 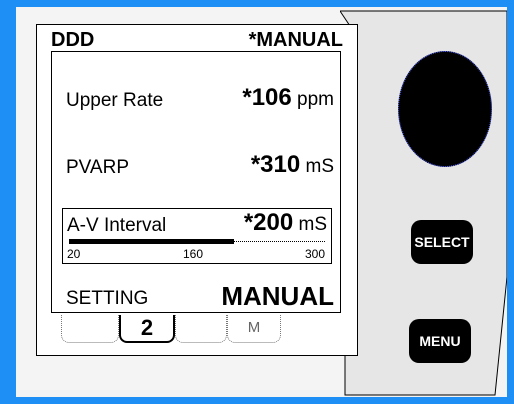 I want to click on tab-2: 2, so click(x=147, y=329).